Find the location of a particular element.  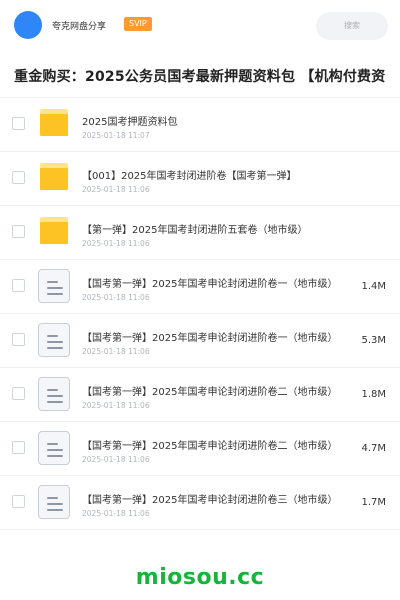

header: 夸克网盘分享 SVIP 搜索 is located at coordinates (200, 26).